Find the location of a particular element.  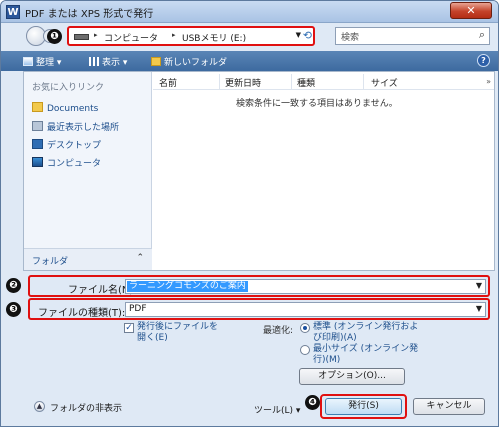

standard-line1: 標準 (オンライン発行およ is located at coordinates (366, 327).